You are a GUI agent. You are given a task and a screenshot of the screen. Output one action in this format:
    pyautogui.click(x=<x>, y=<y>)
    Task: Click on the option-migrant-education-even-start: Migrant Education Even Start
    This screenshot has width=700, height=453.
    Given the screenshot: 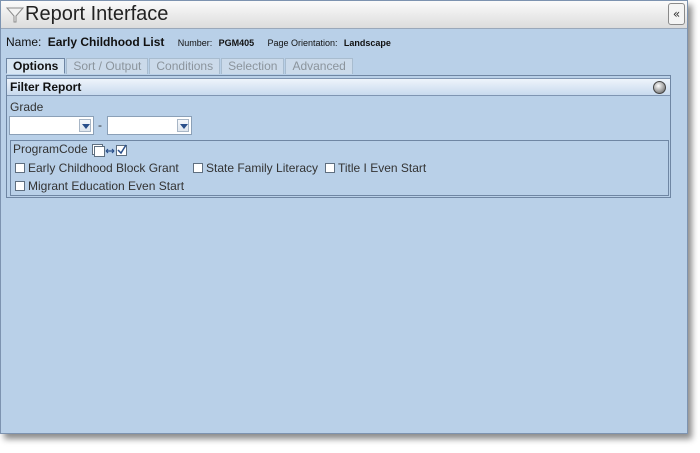 What is the action you would take?
    pyautogui.click(x=99, y=186)
    